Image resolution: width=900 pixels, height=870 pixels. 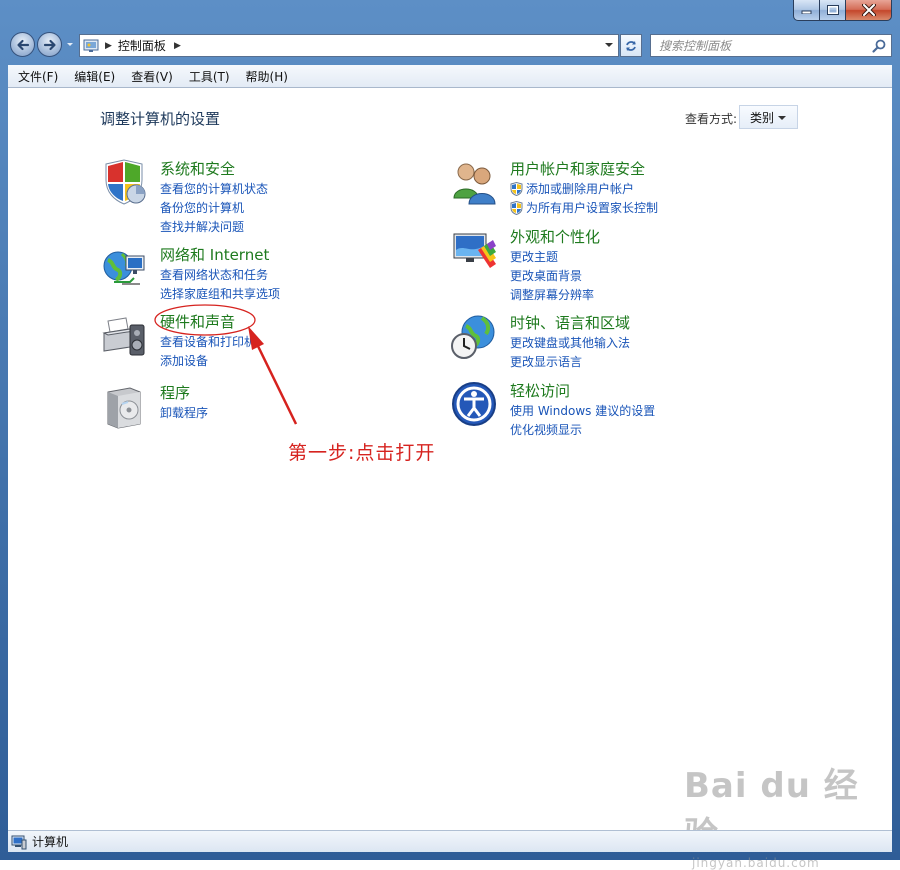 I want to click on search-placeholder: 搜索控制面板, so click(x=695, y=46).